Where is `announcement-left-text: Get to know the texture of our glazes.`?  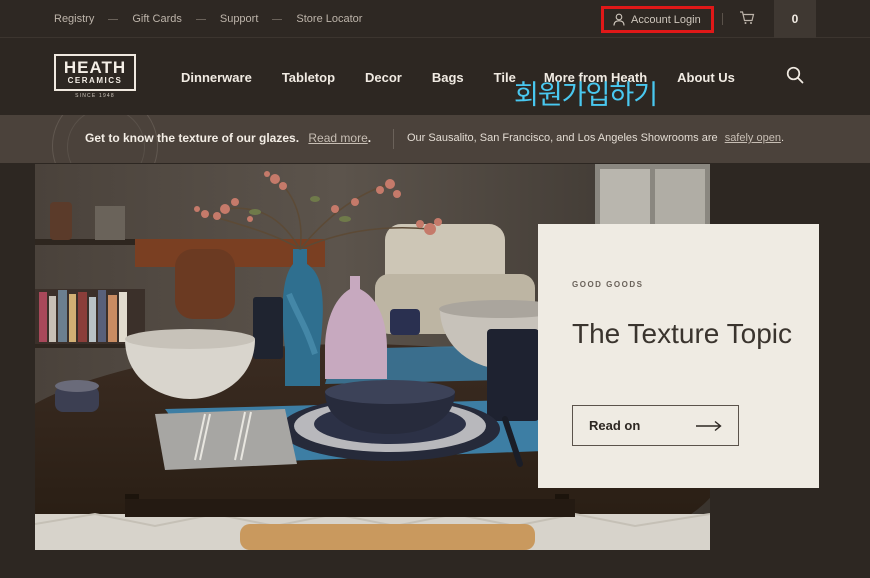
announcement-left-text: Get to know the texture of our glazes. is located at coordinates (192, 138).